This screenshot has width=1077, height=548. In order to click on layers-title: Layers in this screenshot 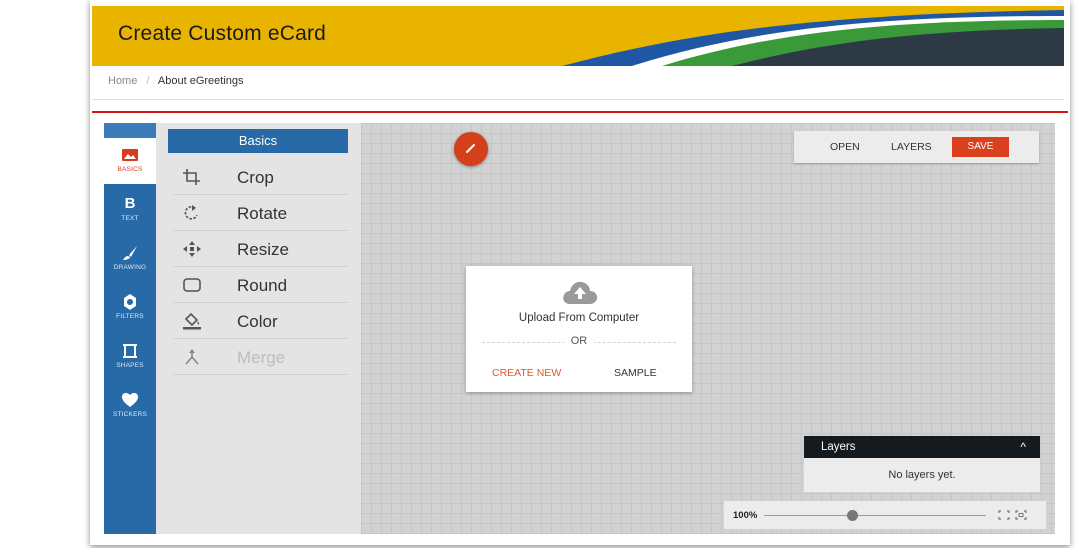, I will do `click(838, 447)`.